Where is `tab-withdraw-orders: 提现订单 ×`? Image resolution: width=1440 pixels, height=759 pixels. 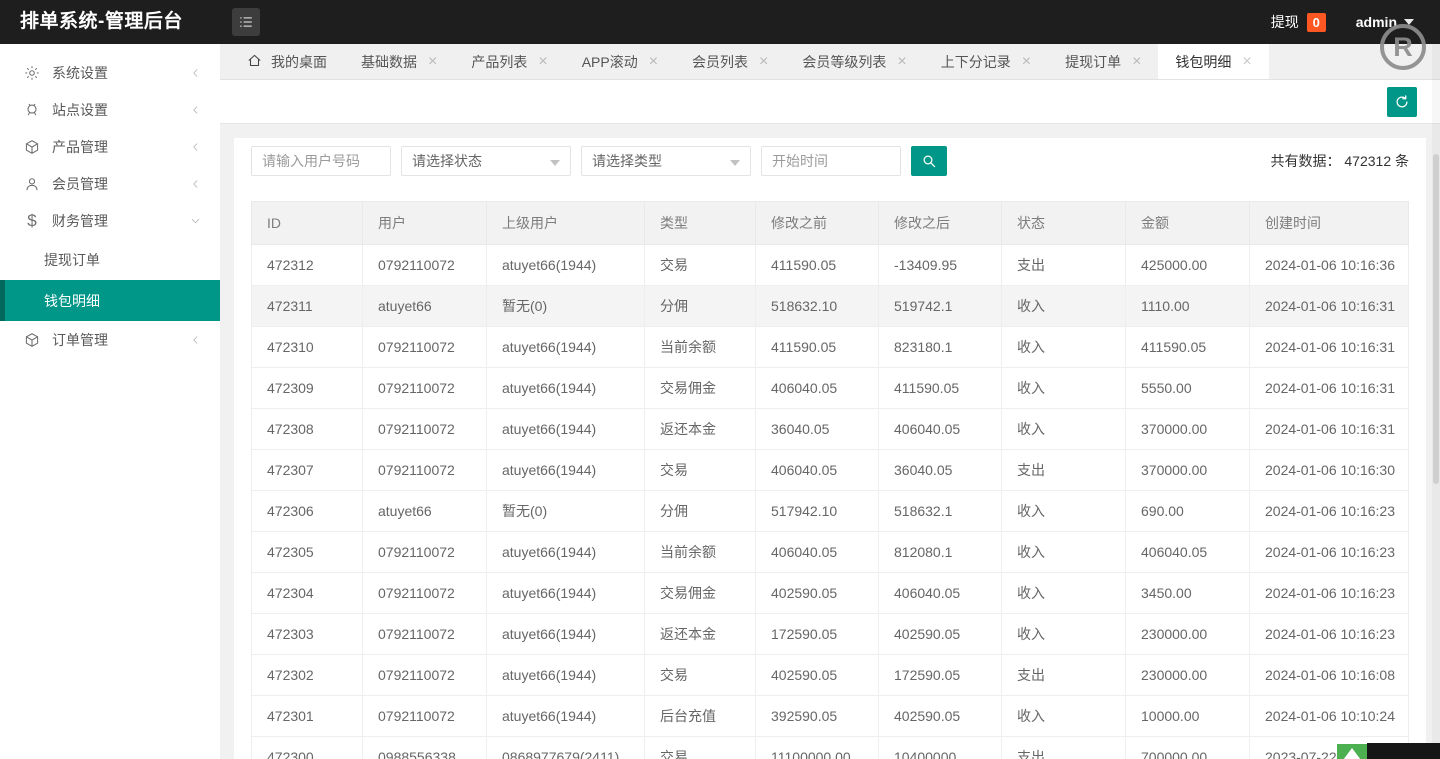
tab-withdraw-orders: 提现订单 × is located at coordinates (1103, 61).